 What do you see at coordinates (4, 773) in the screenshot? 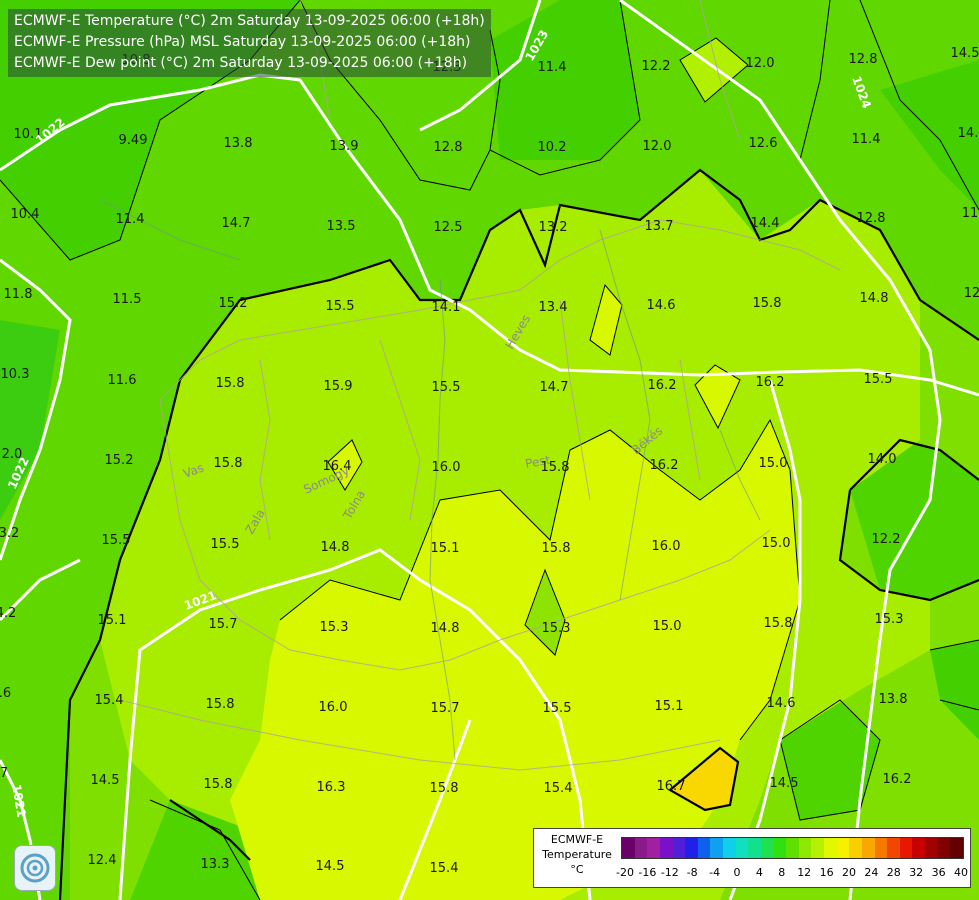
I see `grid-value: 7` at bounding box center [4, 773].